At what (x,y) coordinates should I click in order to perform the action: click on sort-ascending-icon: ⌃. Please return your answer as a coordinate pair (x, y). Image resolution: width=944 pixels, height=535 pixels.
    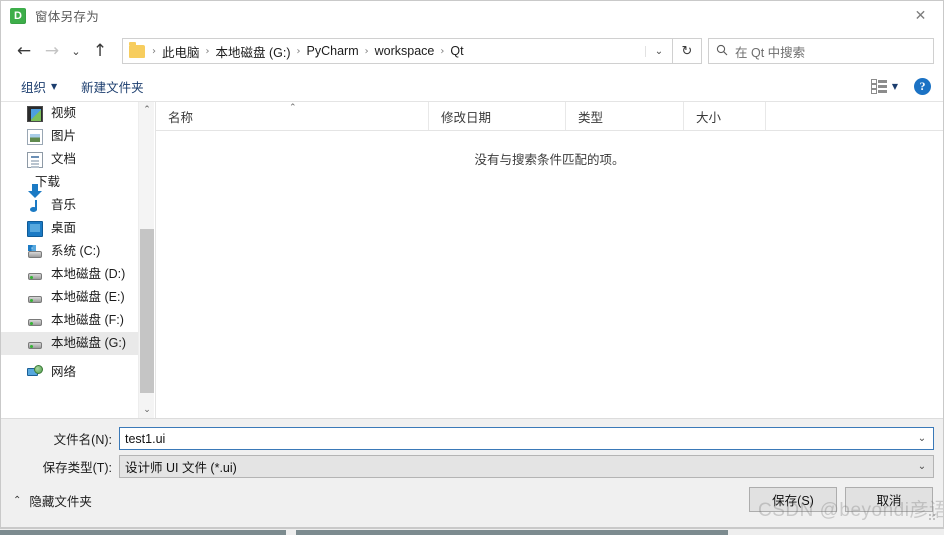
    Looking at the image, I should click on (293, 108).